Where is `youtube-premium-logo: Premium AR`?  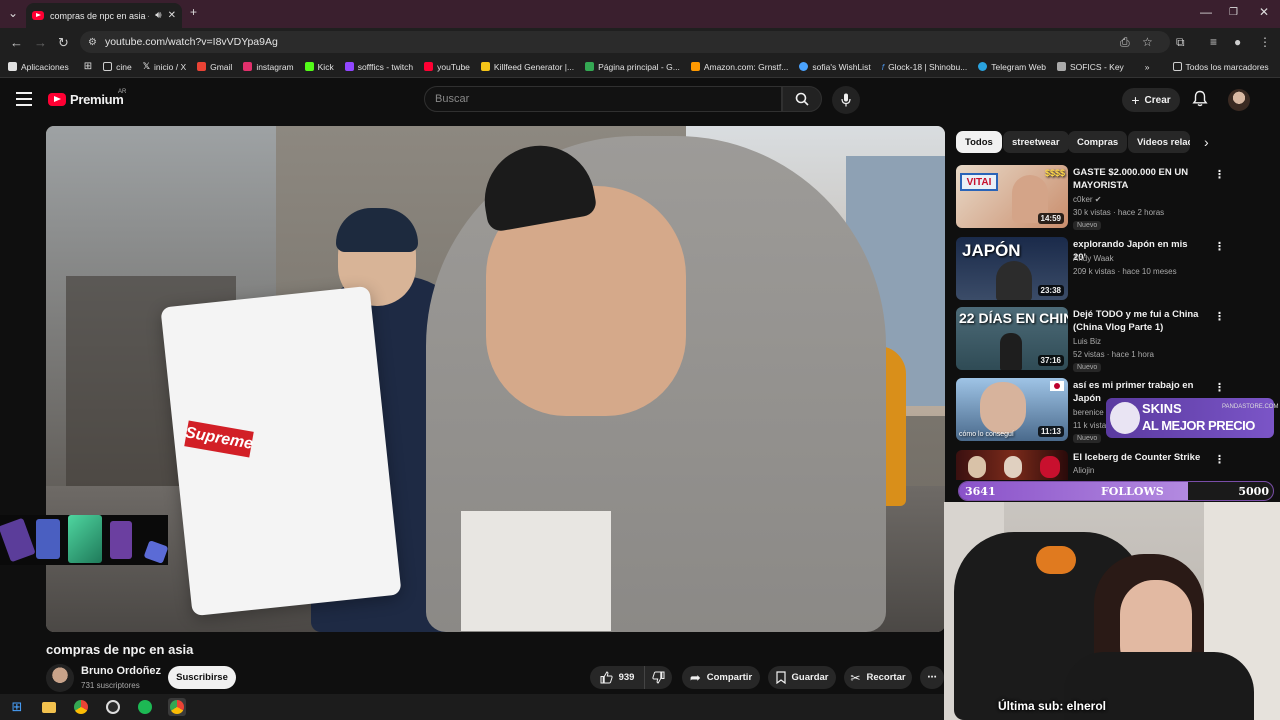 youtube-premium-logo: Premium AR is located at coordinates (87, 98).